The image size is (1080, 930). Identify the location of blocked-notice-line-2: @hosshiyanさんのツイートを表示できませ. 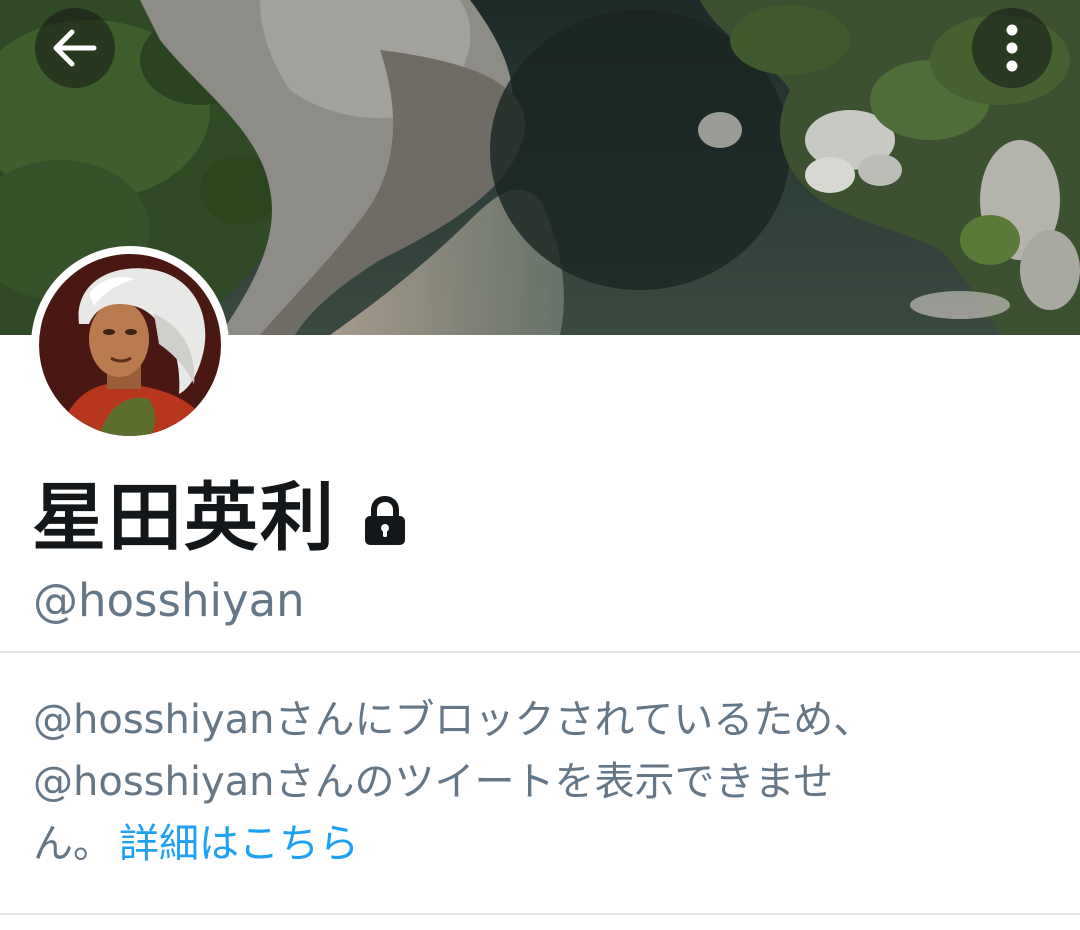
(433, 782).